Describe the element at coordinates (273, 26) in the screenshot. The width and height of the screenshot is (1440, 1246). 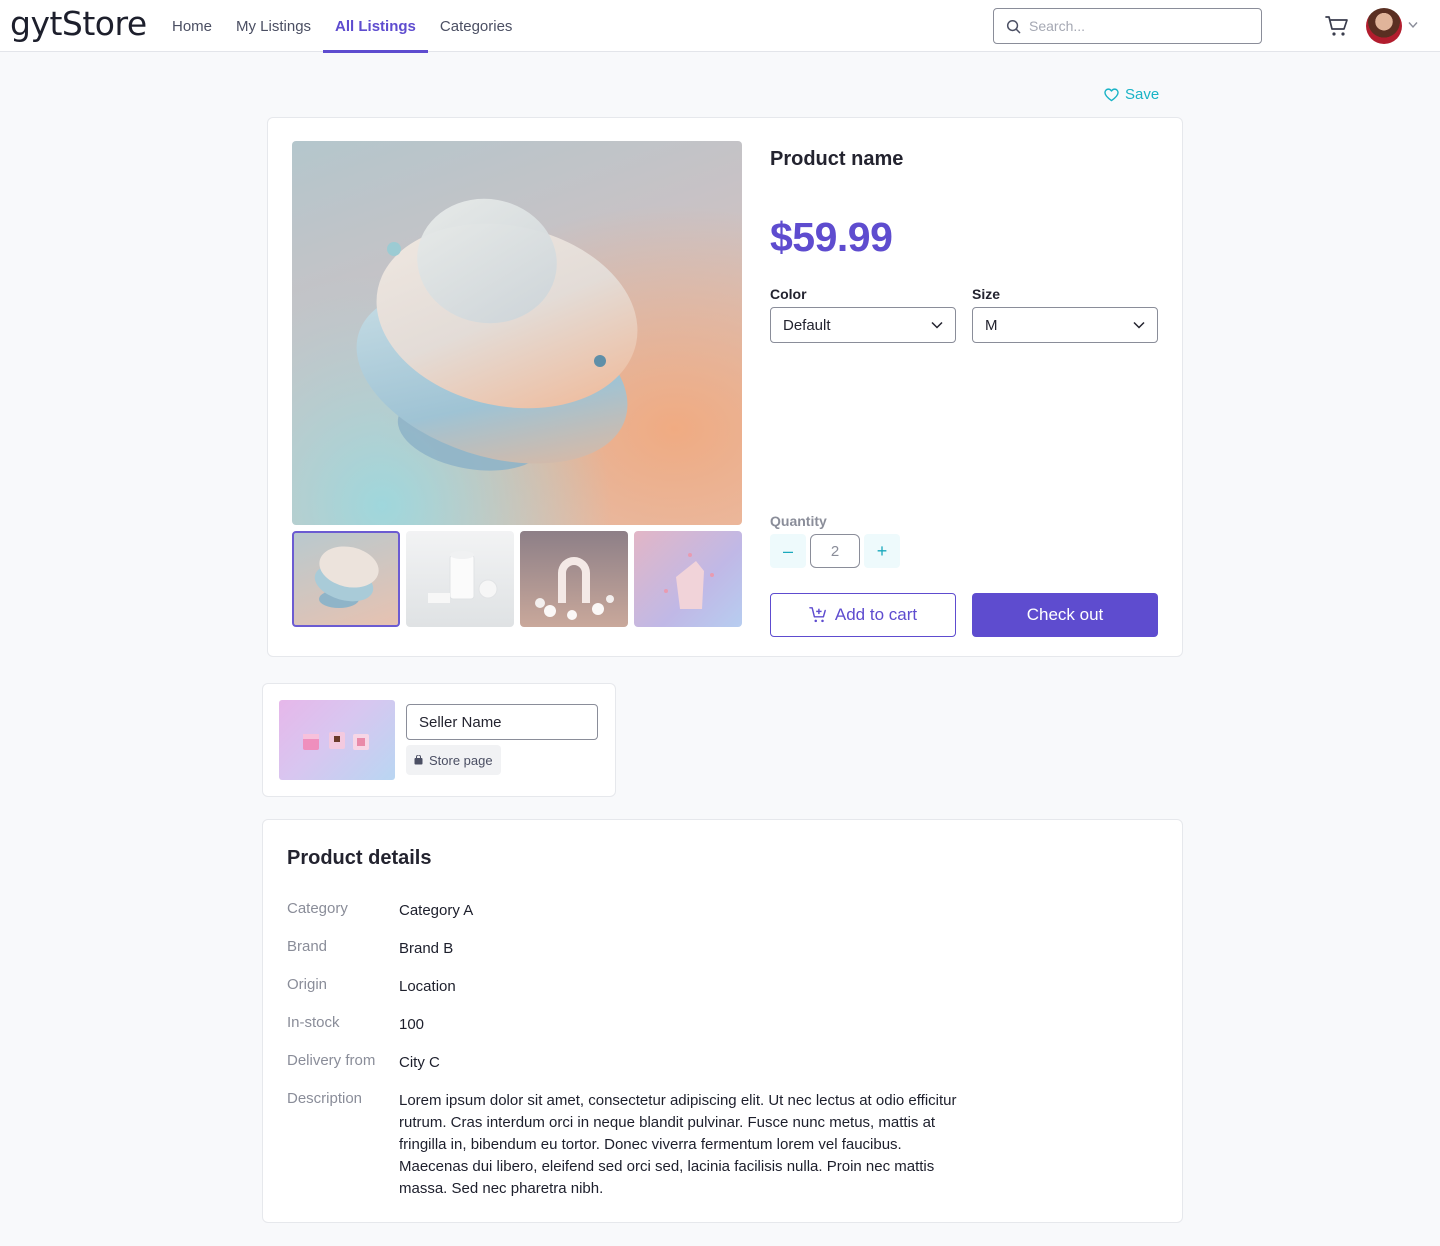
I see `nav-my-listings: My Listings` at that location.